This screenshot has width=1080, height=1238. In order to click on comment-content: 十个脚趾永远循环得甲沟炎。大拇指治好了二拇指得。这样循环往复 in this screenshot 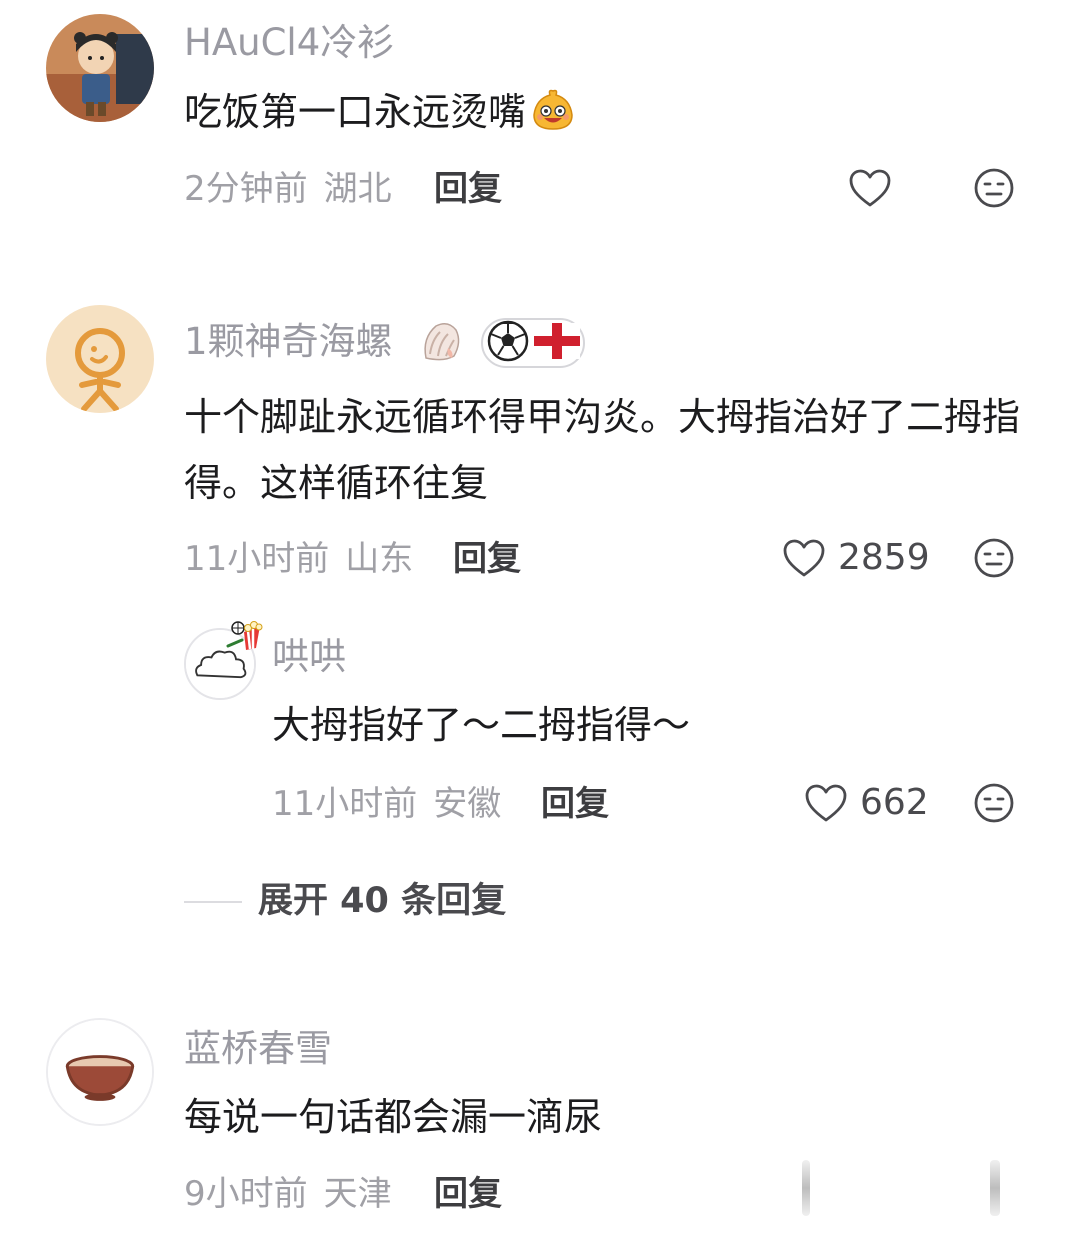, I will do `click(602, 450)`.